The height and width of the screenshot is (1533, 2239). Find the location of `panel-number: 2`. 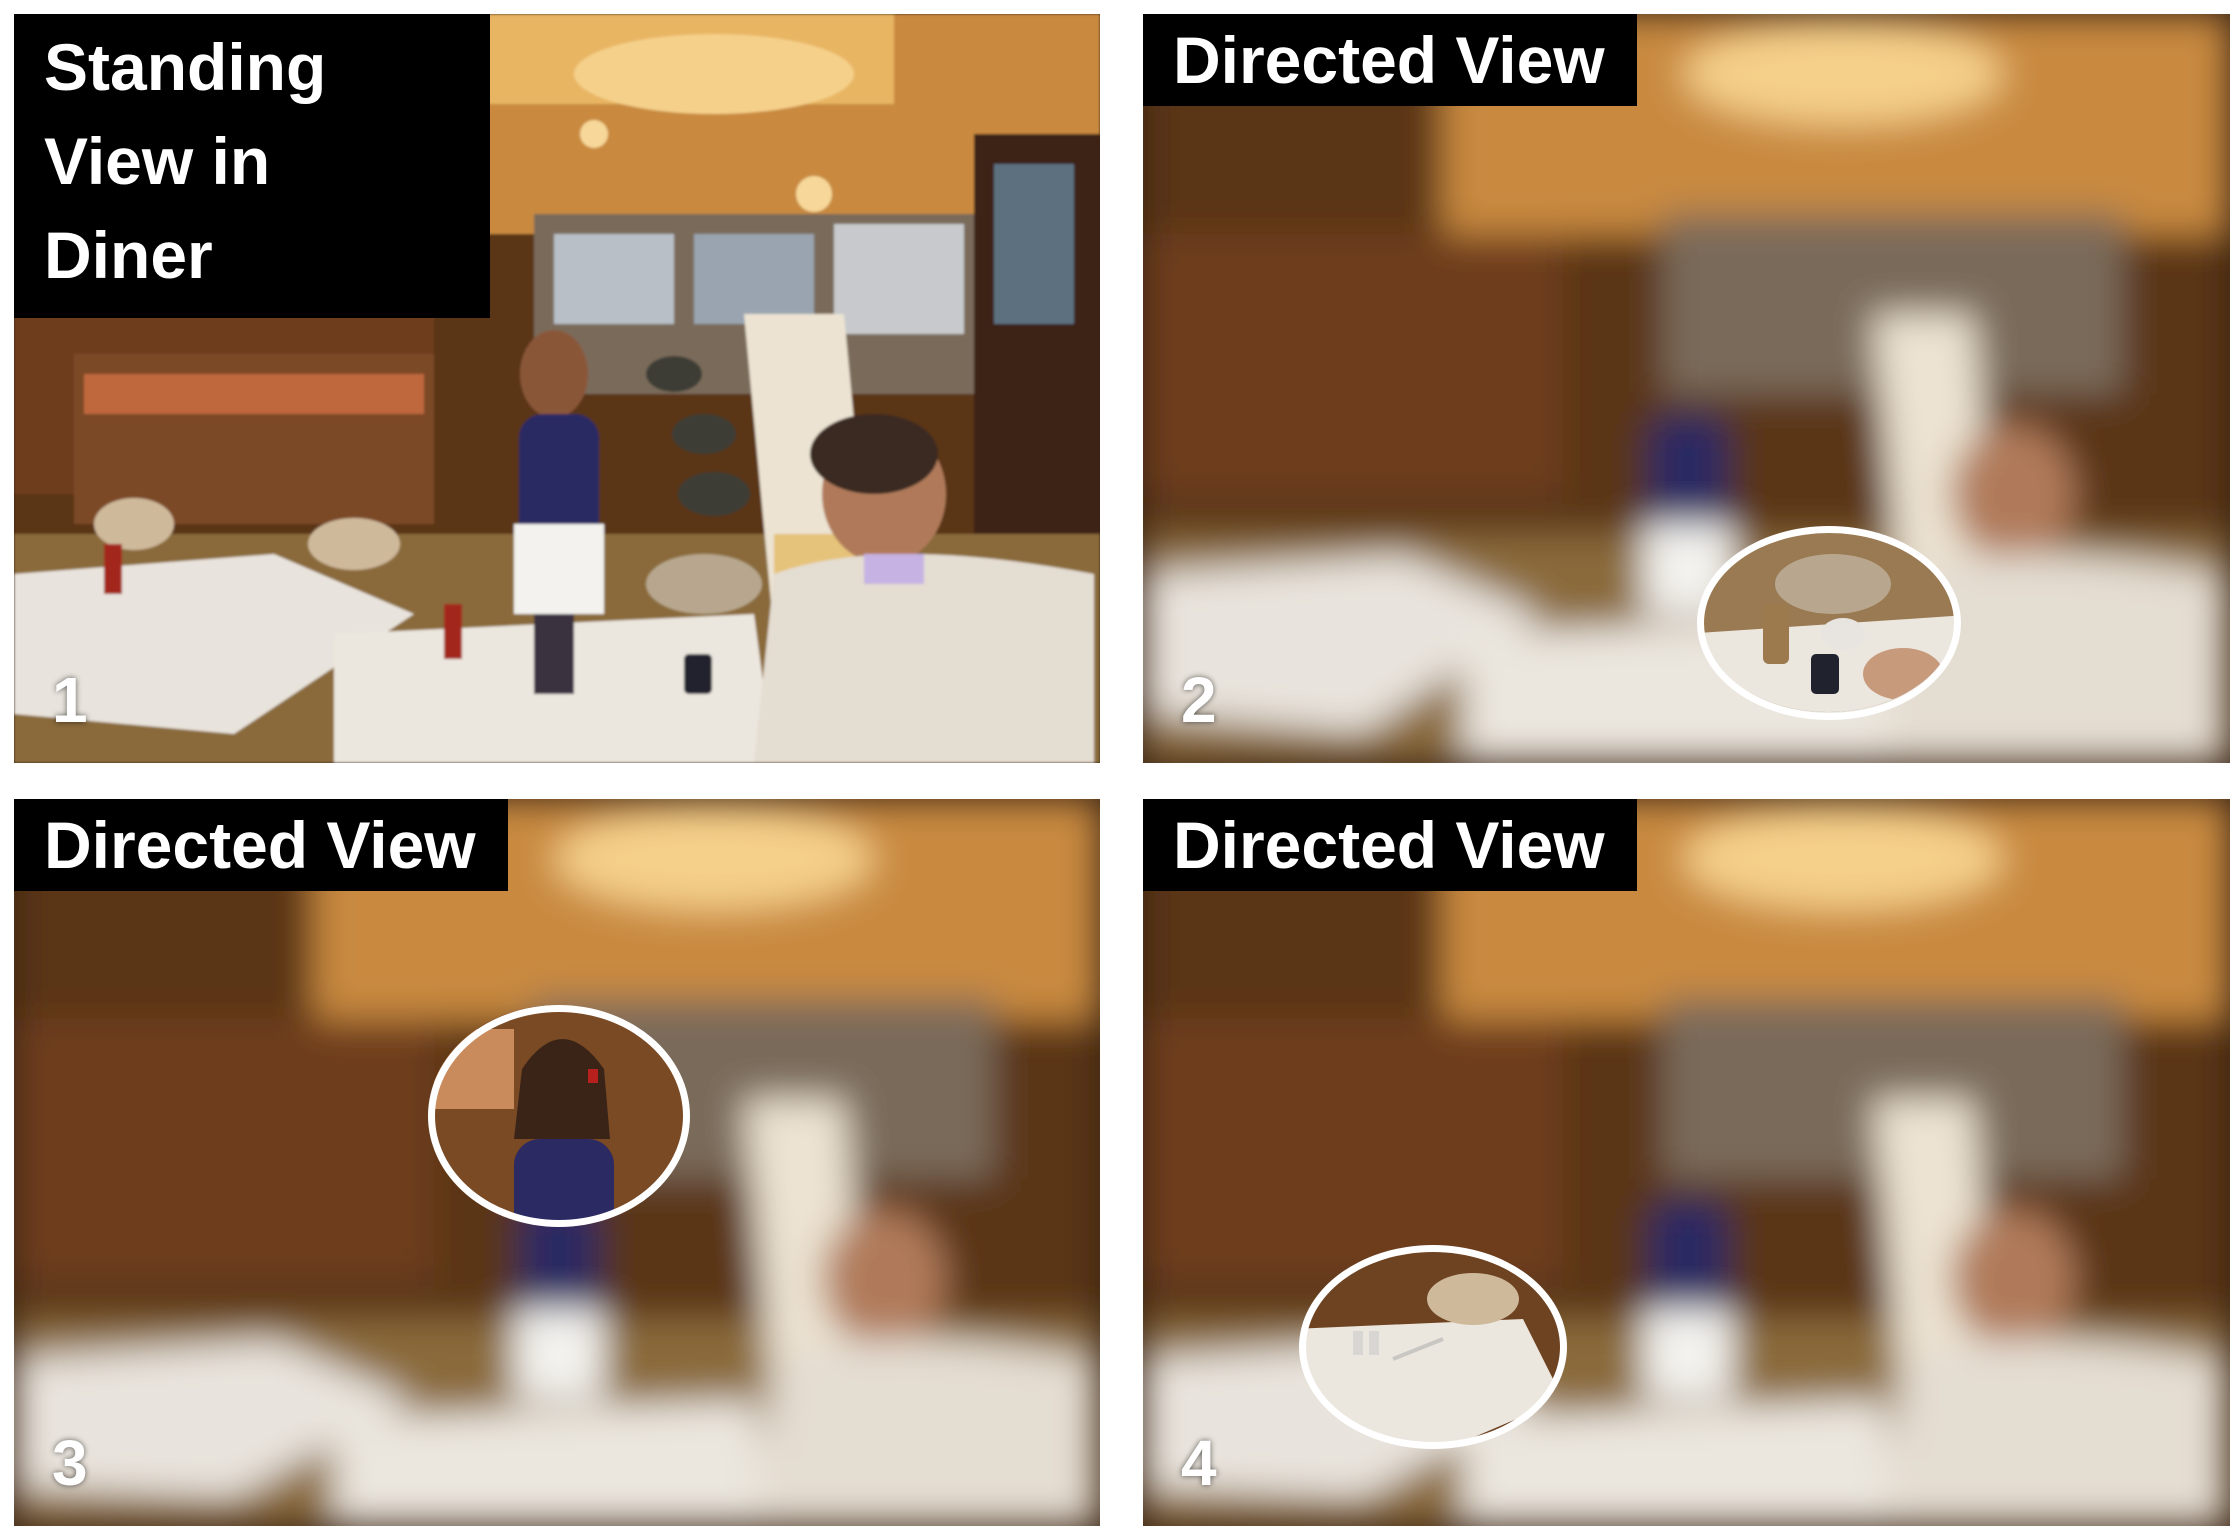

panel-number: 2 is located at coordinates (1199, 700).